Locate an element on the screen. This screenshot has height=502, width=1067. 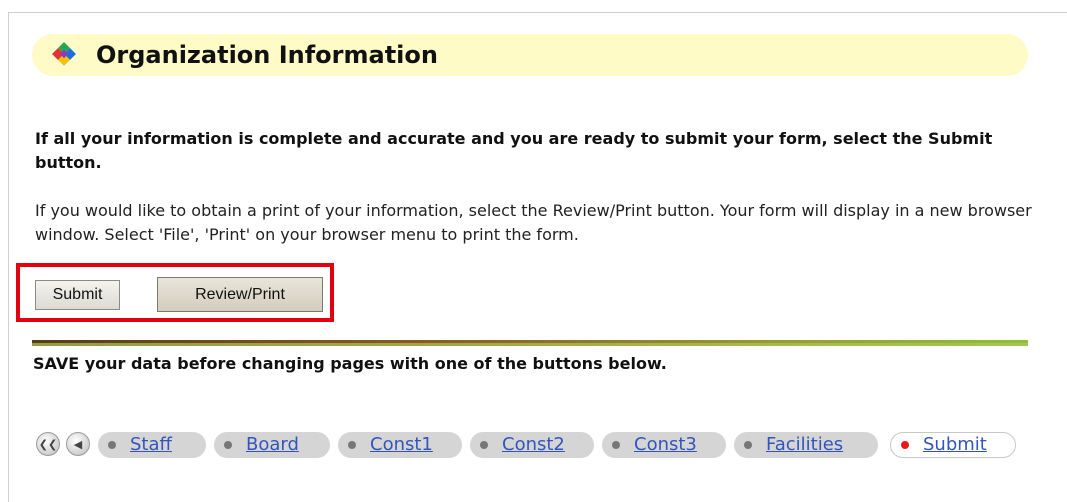
nav-item-const2: Const2 is located at coordinates (532, 445).